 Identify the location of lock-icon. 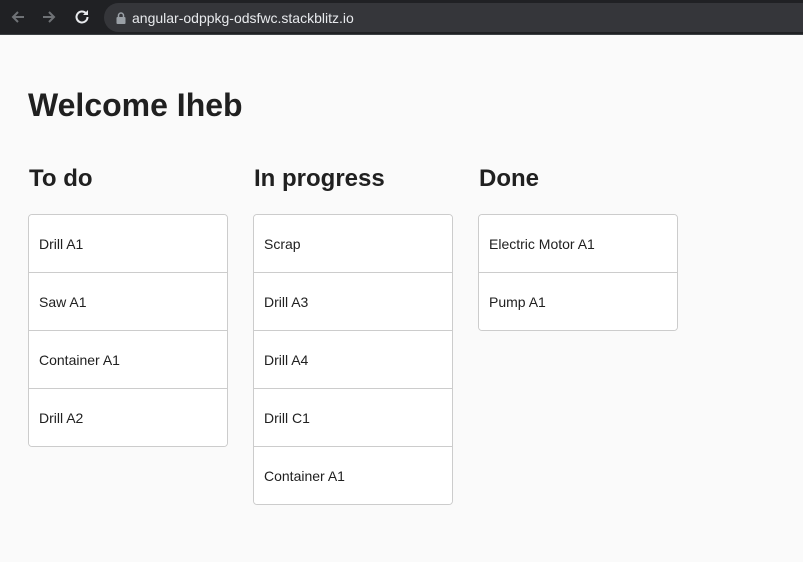
(121, 18).